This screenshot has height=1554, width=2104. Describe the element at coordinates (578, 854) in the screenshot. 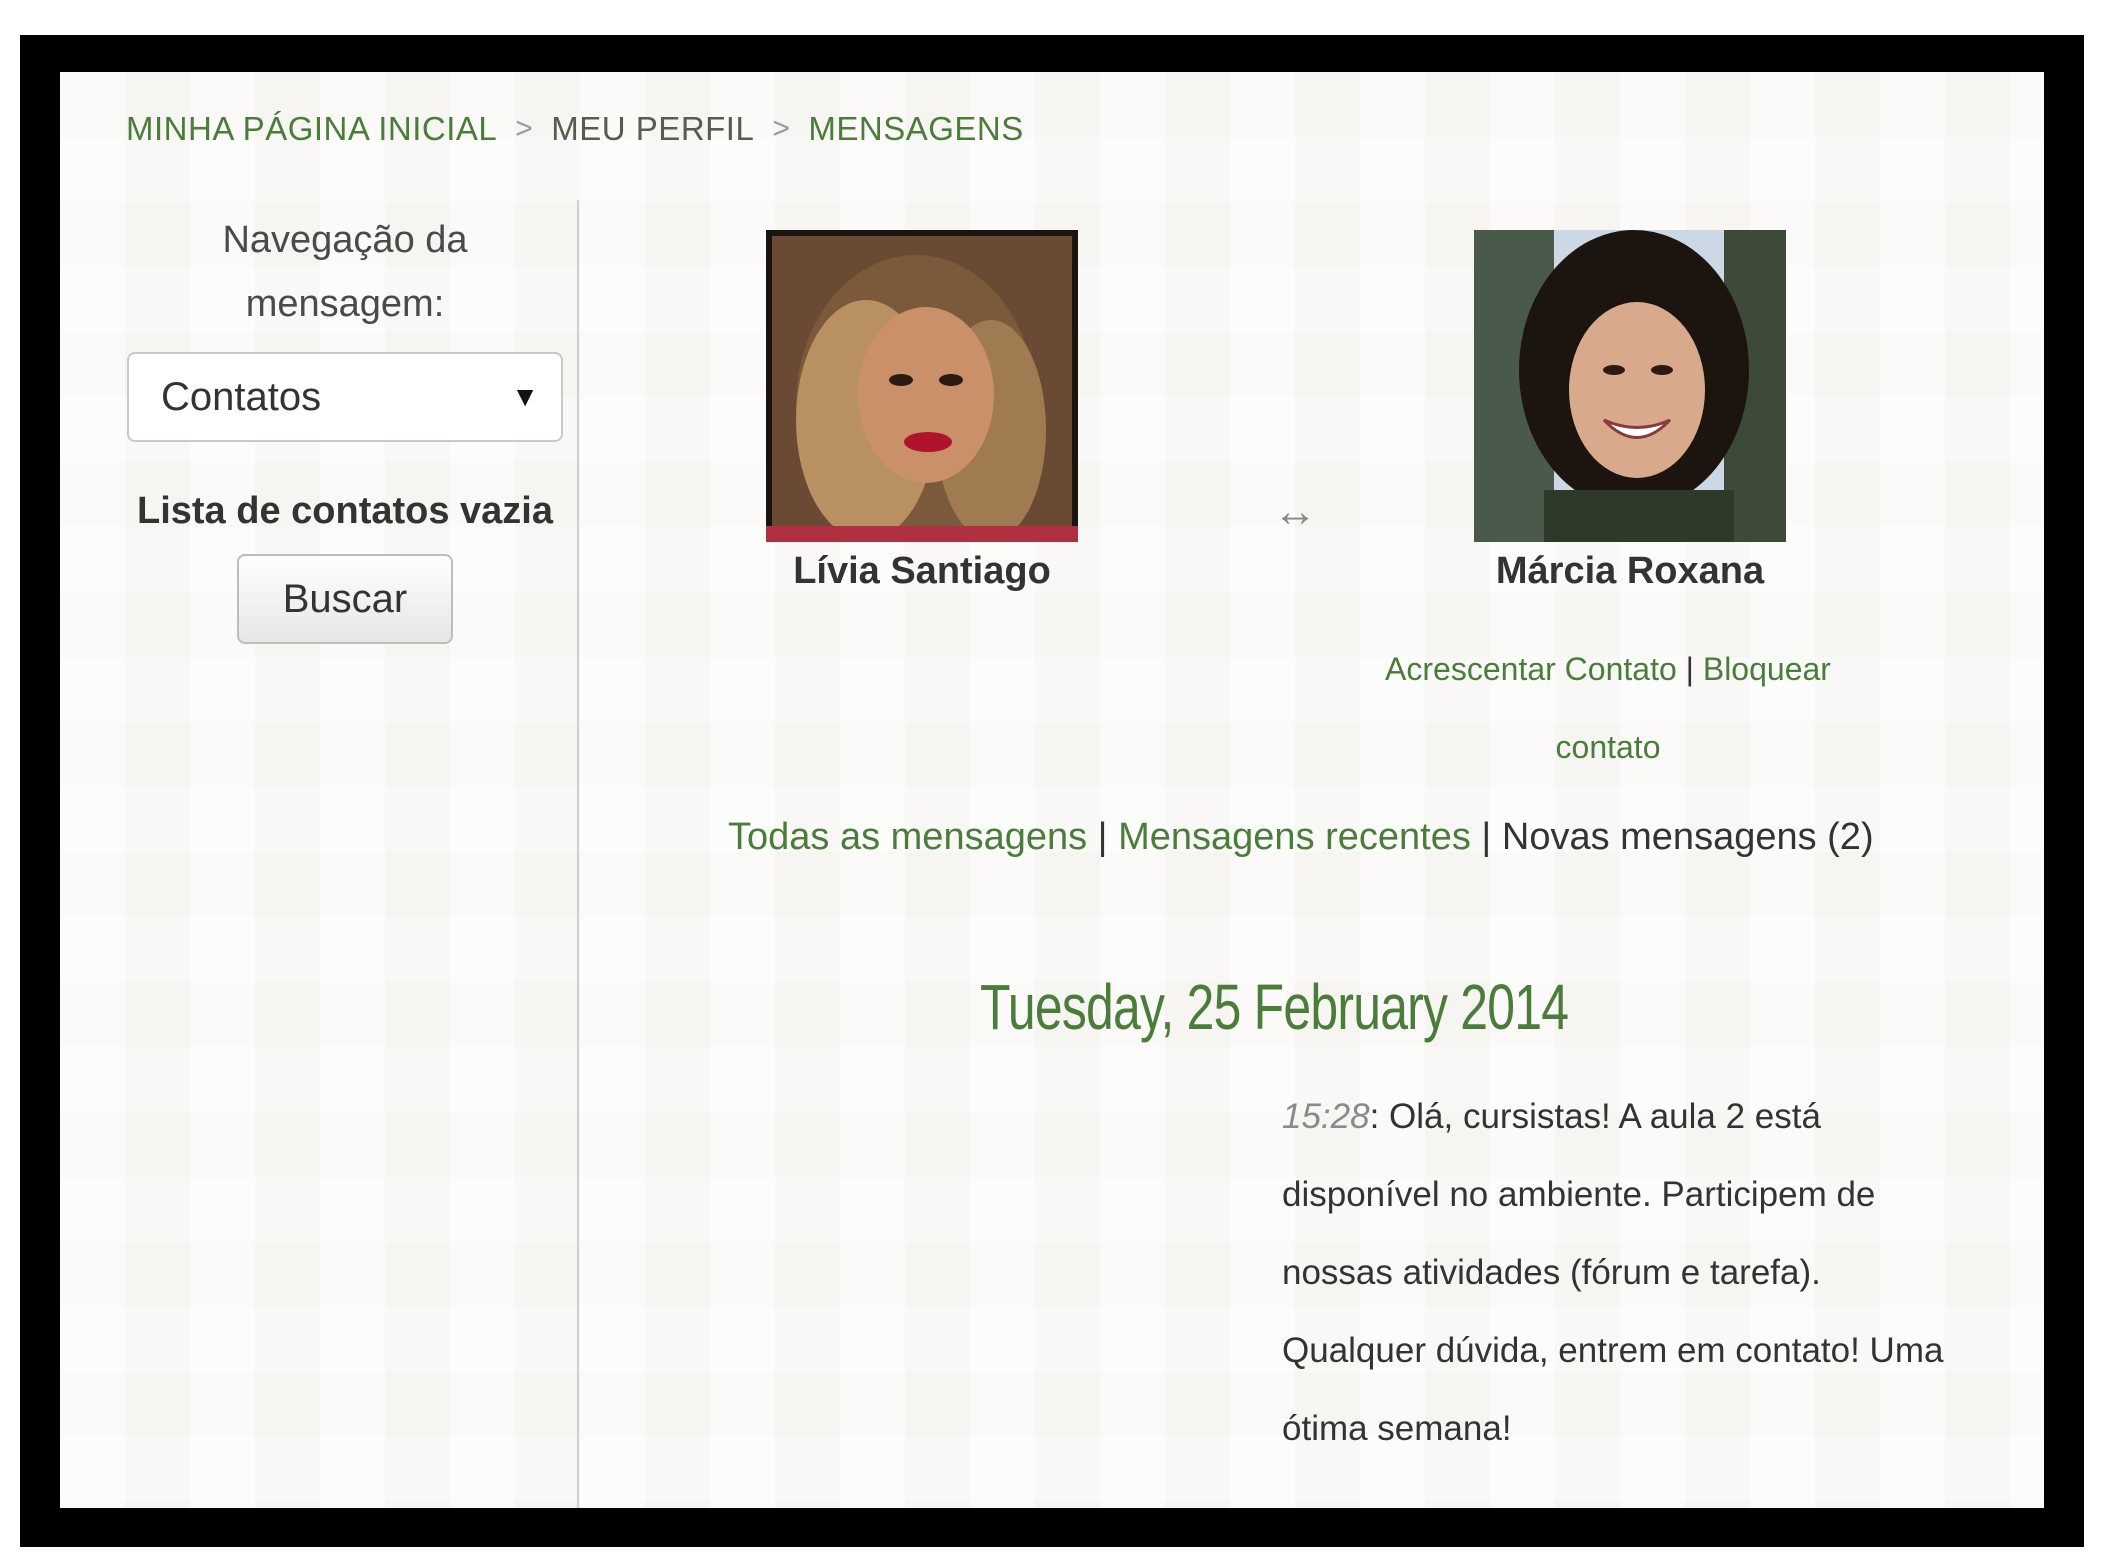

I see `sidebar-divider` at that location.